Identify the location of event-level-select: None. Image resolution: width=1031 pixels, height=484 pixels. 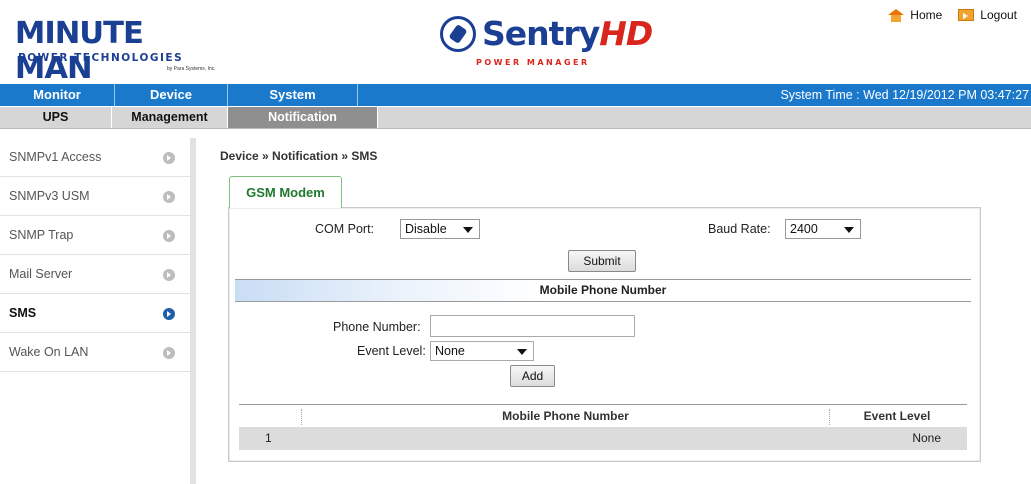
(482, 351).